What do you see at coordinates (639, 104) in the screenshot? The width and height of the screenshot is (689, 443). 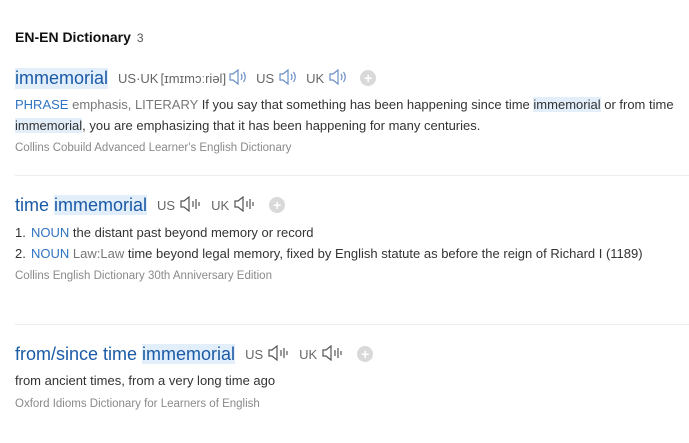 I see `def-text-2: or from time` at bounding box center [639, 104].